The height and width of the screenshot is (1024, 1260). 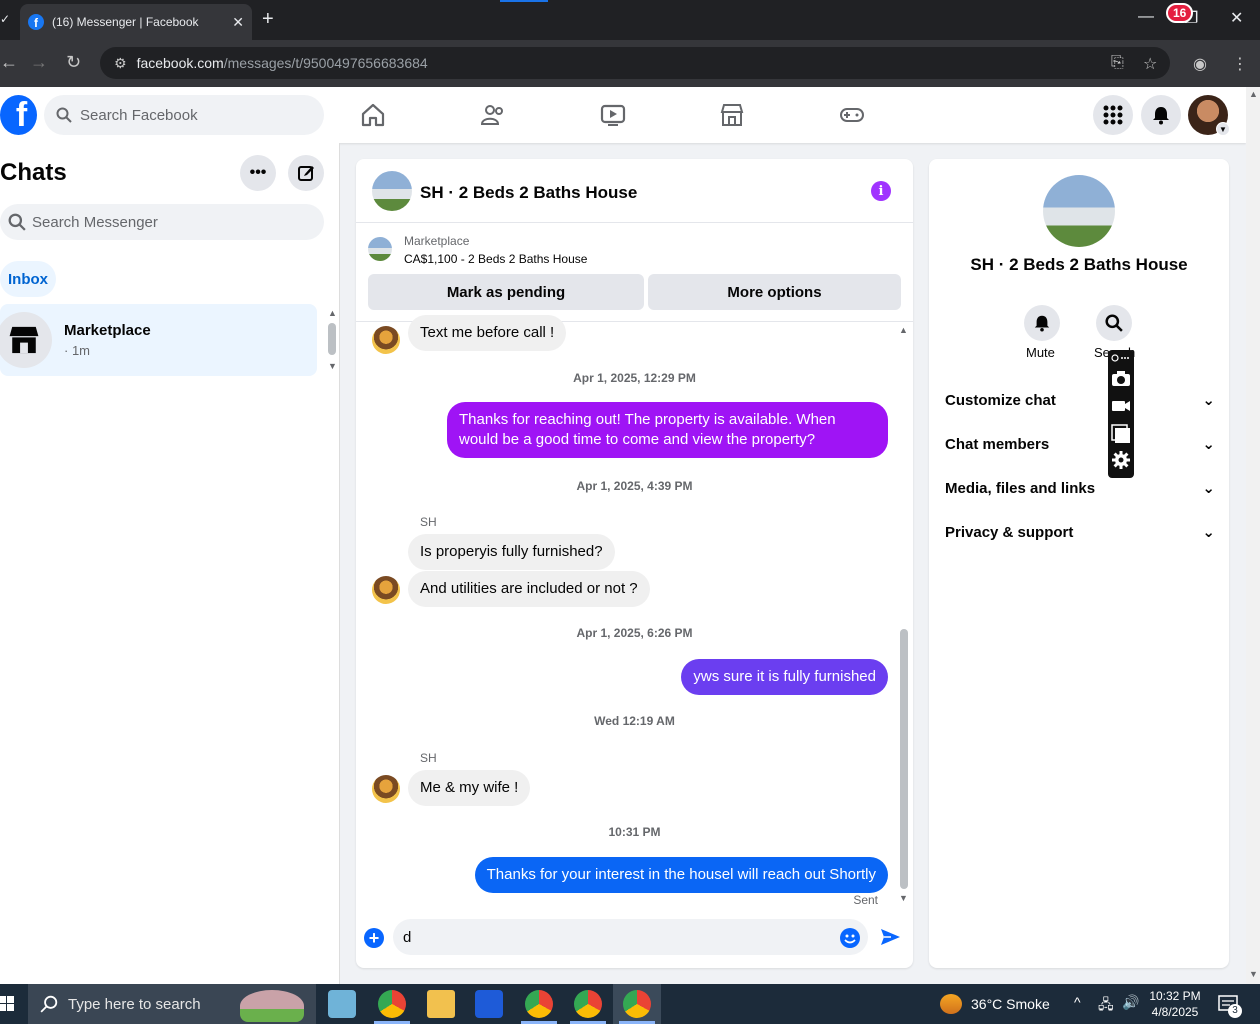 What do you see at coordinates (1020, 488) in the screenshot?
I see `section-label: Media, files and links` at bounding box center [1020, 488].